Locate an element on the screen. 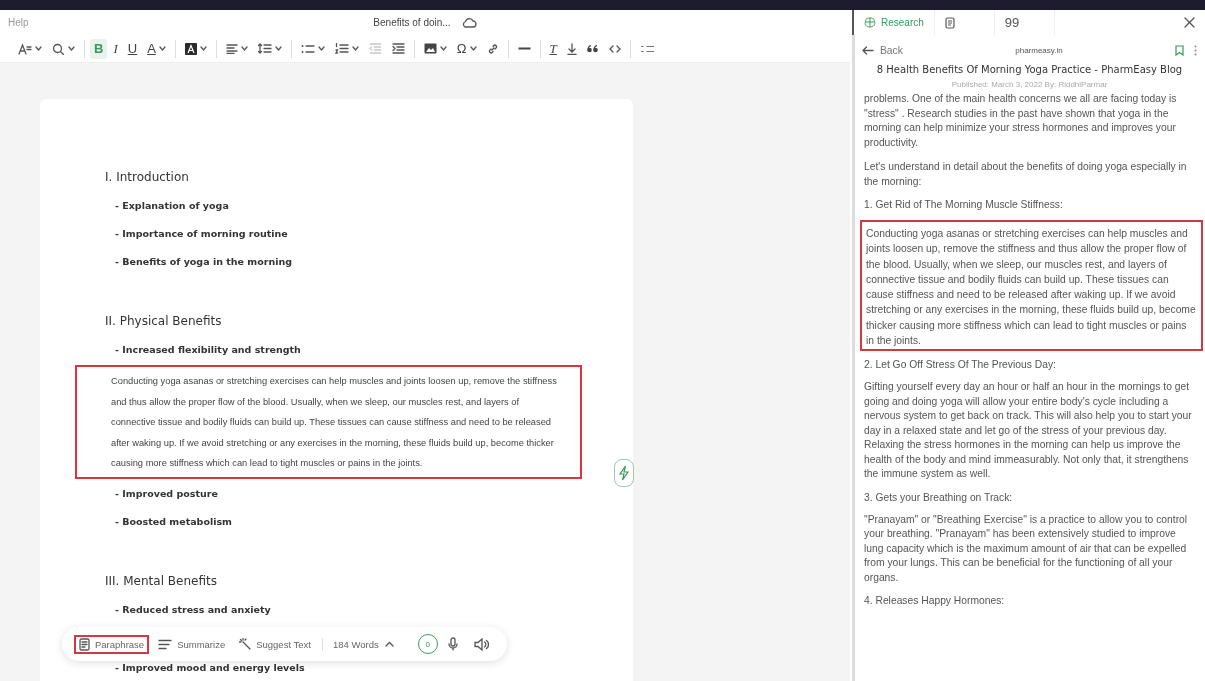 This screenshot has height=681, width=1205. outline-item: - Improved posture is located at coordinates (167, 493).